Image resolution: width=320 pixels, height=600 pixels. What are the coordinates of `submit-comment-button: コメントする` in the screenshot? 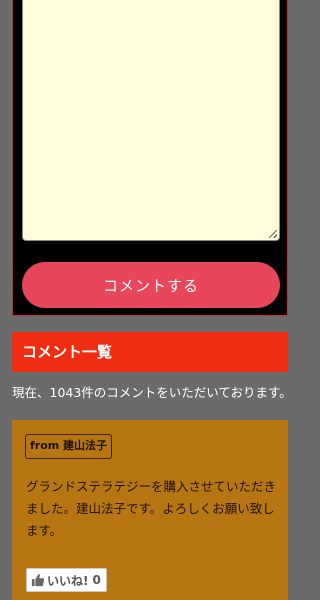 It's located at (151, 285).